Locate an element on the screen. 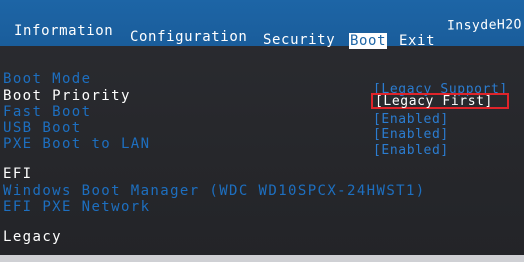 The width and height of the screenshot is (524, 262). setting-label-boot-mode: Boot Mode is located at coordinates (47, 79).